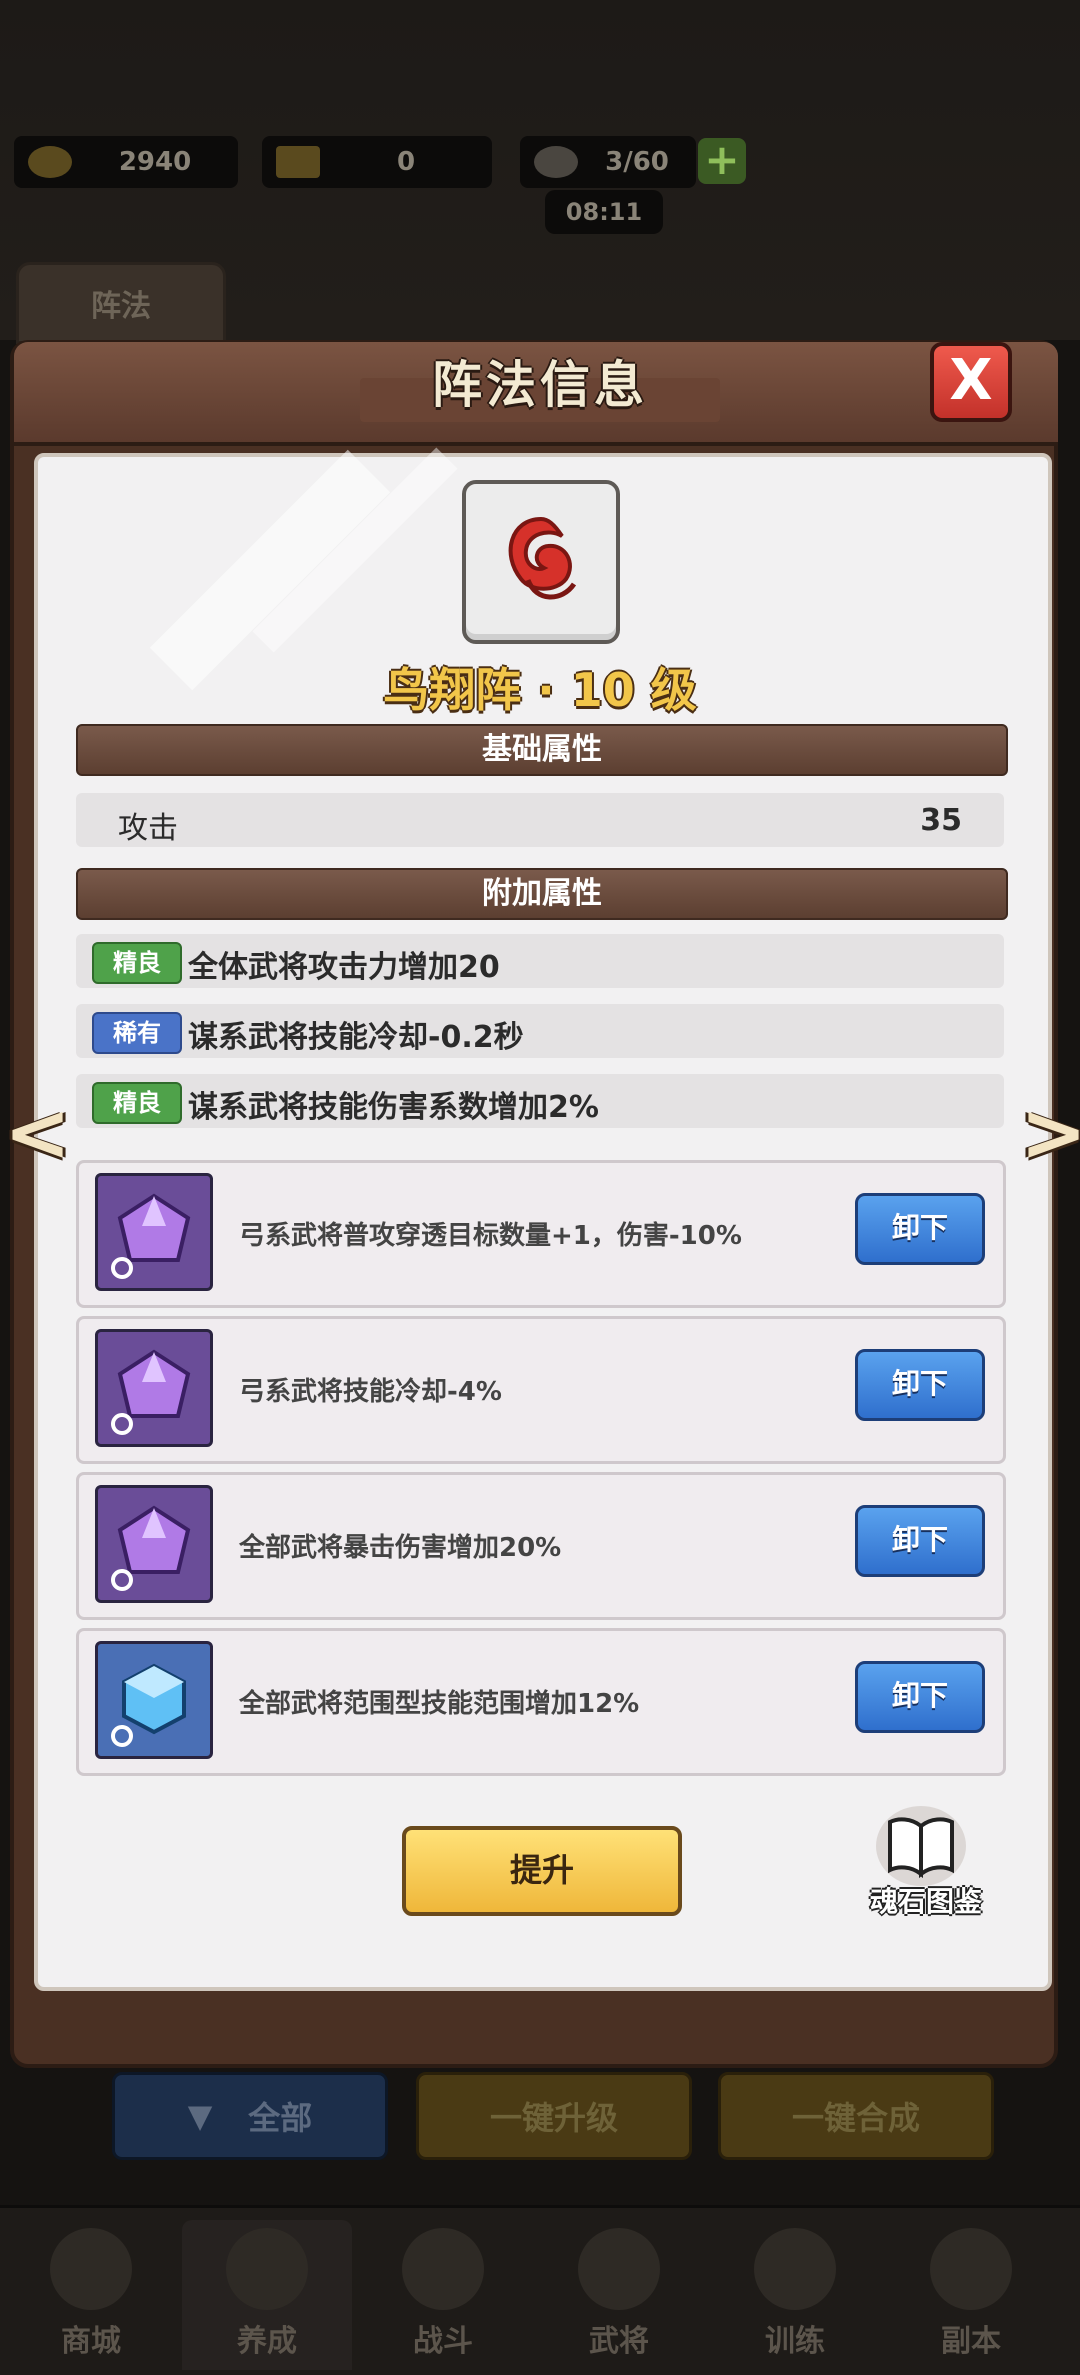 Image resolution: width=1080 pixels, height=2375 pixels. What do you see at coordinates (795, 2341) in the screenshot?
I see `nav-label: 训练` at bounding box center [795, 2341].